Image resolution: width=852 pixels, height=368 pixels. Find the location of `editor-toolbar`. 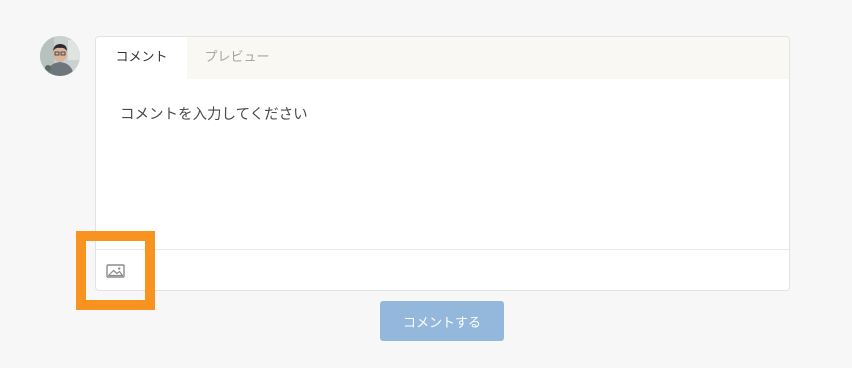

editor-toolbar is located at coordinates (442, 269).